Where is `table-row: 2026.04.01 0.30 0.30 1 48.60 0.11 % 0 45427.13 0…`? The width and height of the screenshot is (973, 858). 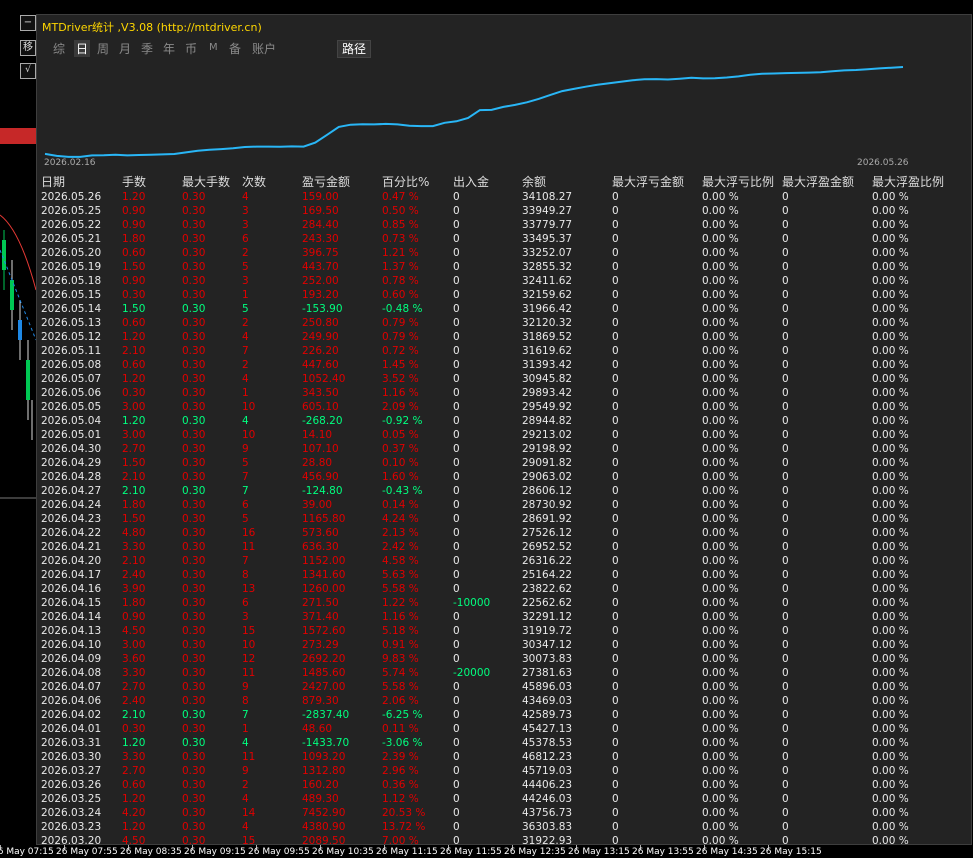 table-row: 2026.04.01 0.30 0.30 1 48.60 0.11 % 0 45427.13 0… is located at coordinates (506, 729).